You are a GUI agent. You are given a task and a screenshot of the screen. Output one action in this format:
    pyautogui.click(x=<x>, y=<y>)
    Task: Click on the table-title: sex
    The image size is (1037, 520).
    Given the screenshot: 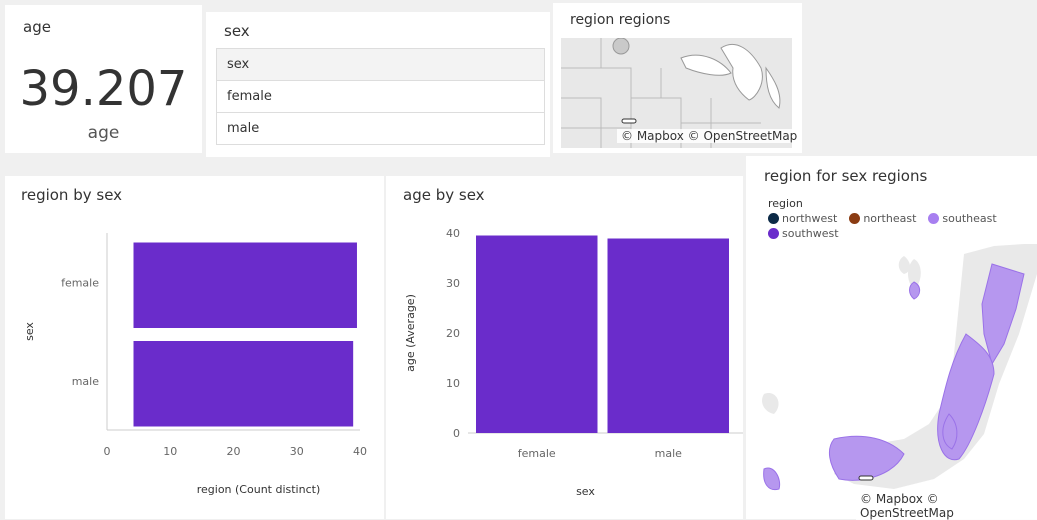 What is the action you would take?
    pyautogui.click(x=237, y=31)
    